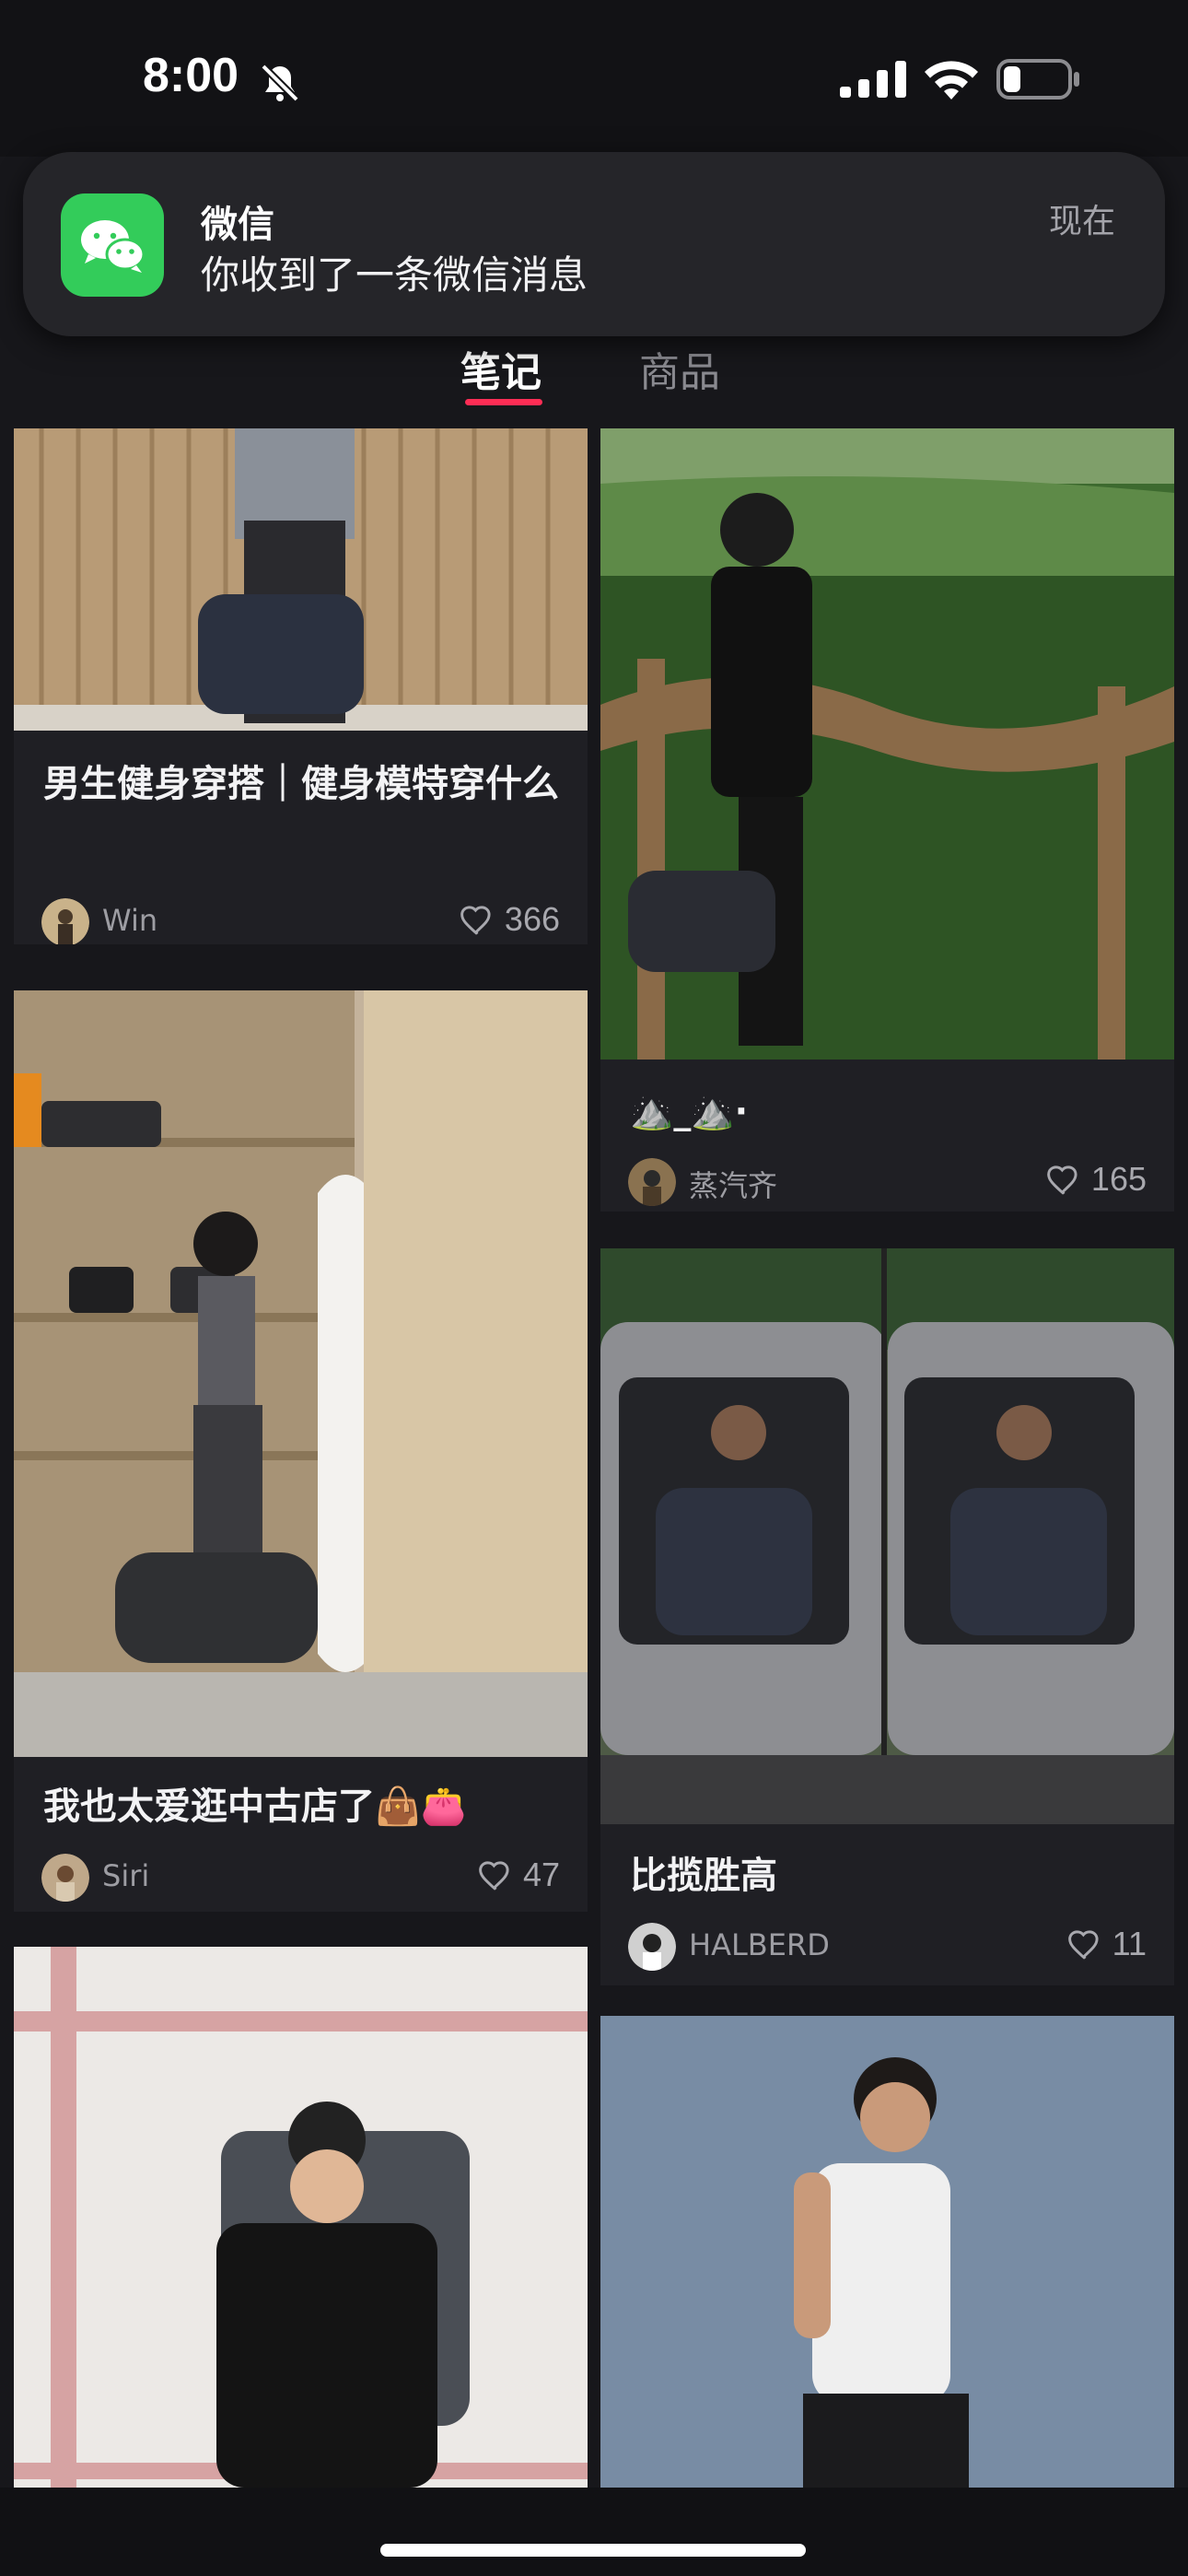 The height and width of the screenshot is (2576, 1188). I want to click on feed-card-right-1: ⛰️_⛰️· 蒸汽齐 165, so click(887, 820).